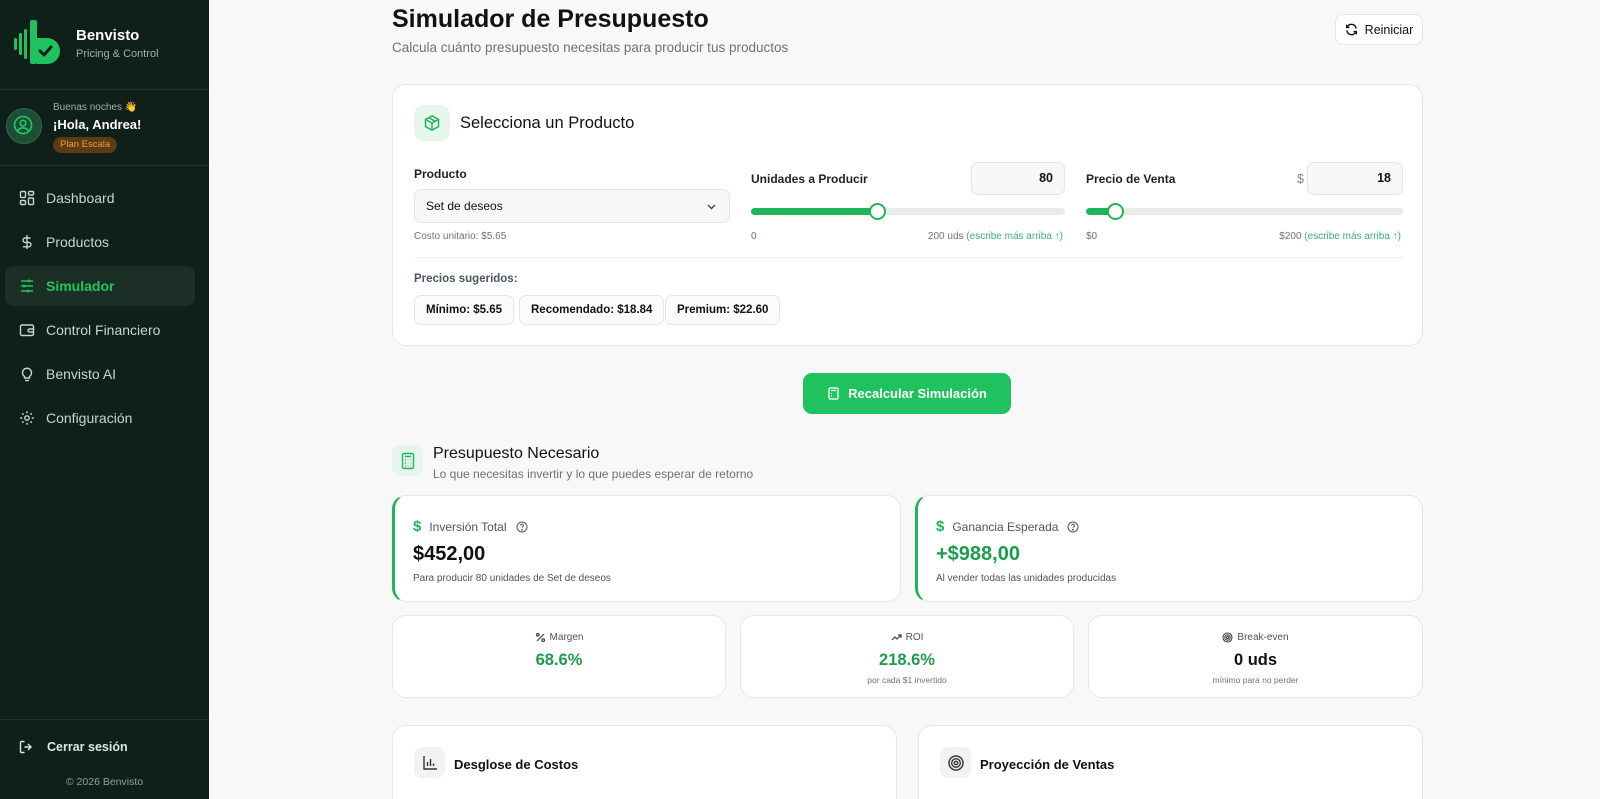  What do you see at coordinates (1300, 179) in the screenshot?
I see `price-currency: $` at bounding box center [1300, 179].